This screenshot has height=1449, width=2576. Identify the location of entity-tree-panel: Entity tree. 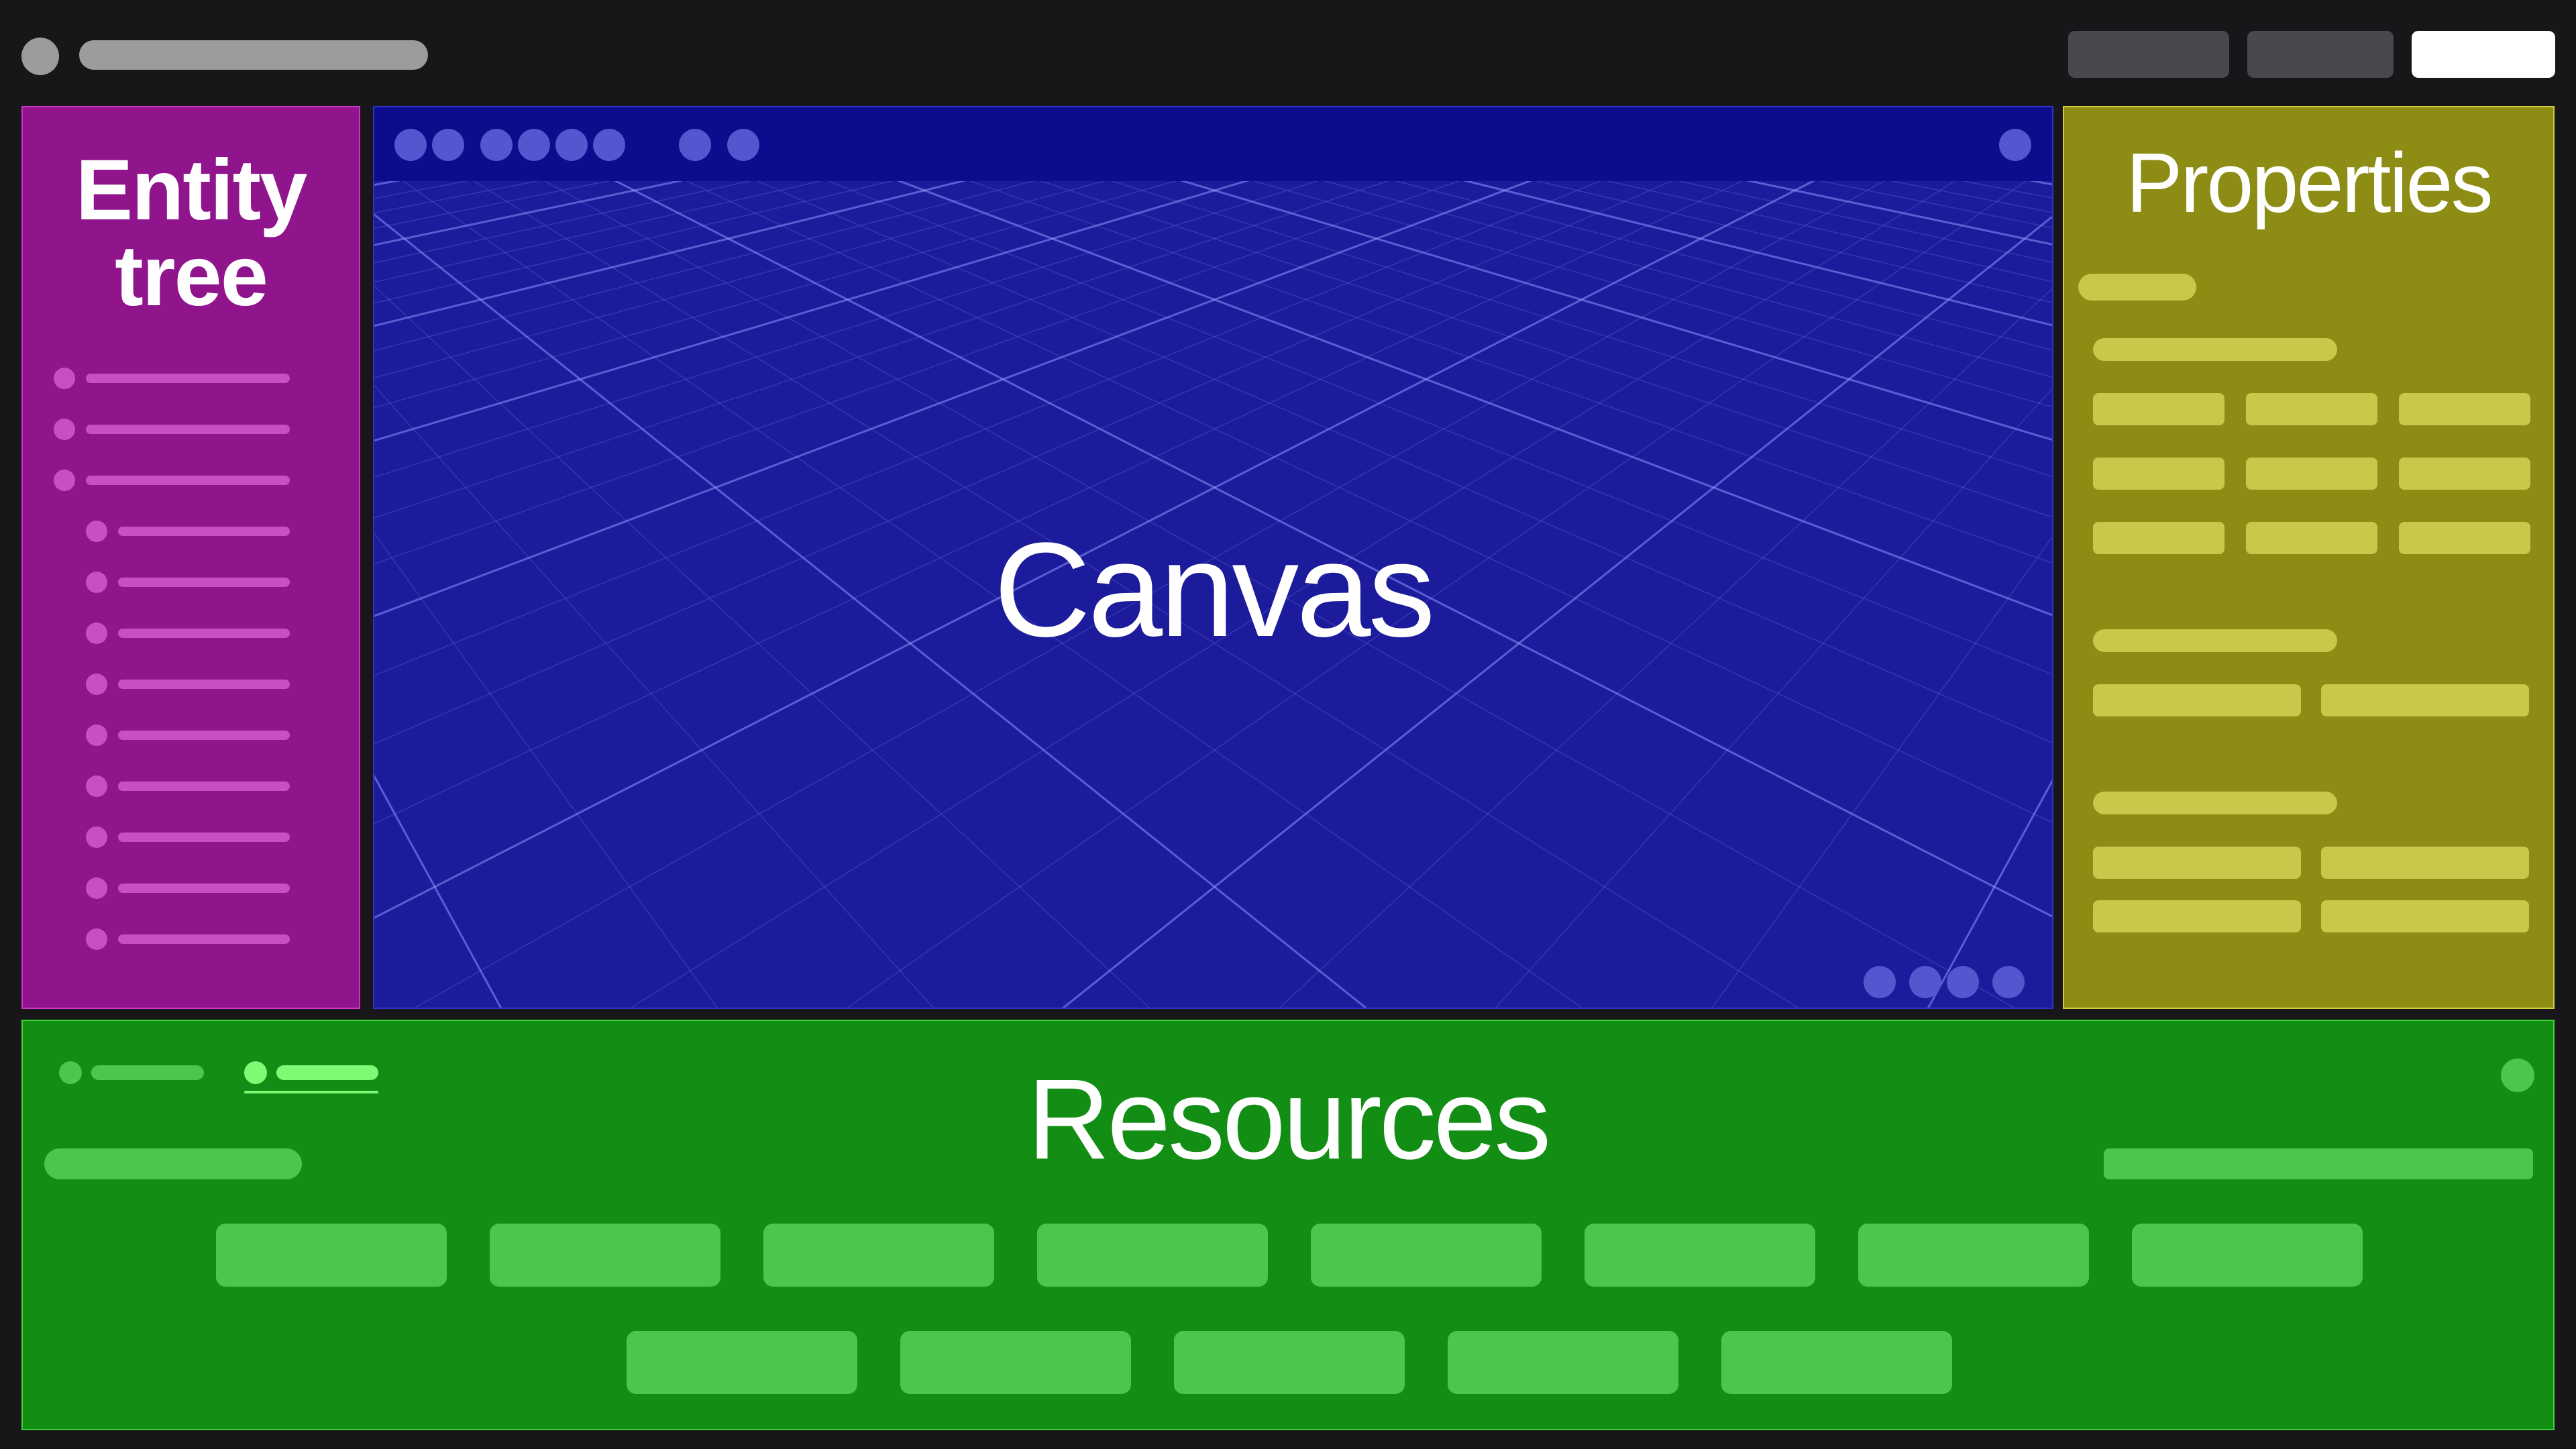
(190, 557).